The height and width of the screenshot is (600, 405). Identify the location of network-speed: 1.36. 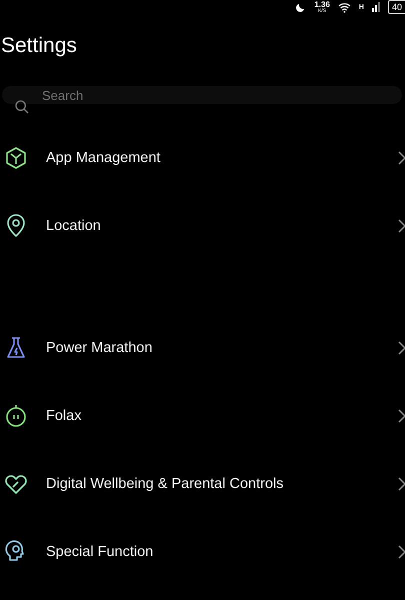
(322, 4).